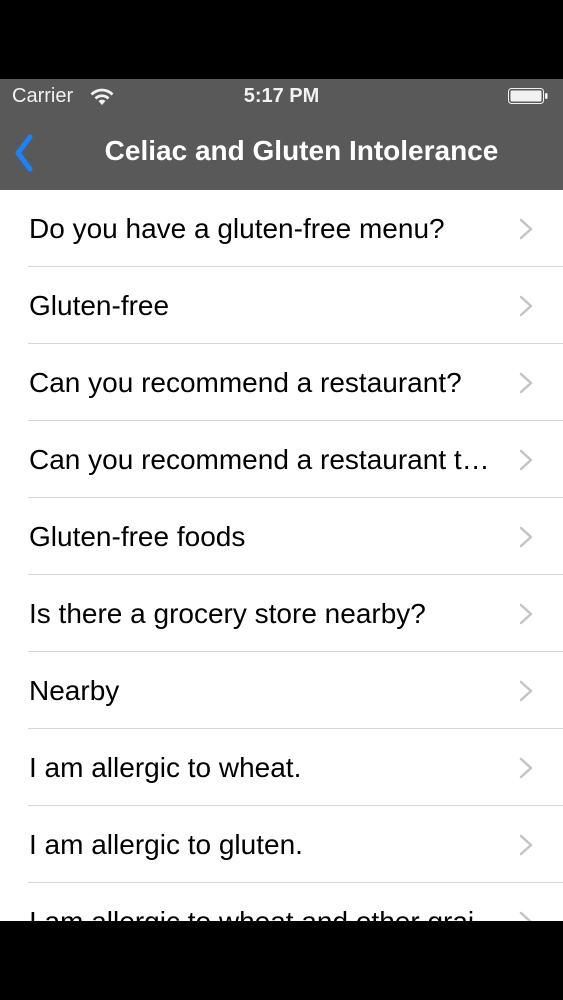 This screenshot has width=563, height=1000. What do you see at coordinates (245, 382) in the screenshot?
I see `list-item-label: Can you recommend a restaurant?` at bounding box center [245, 382].